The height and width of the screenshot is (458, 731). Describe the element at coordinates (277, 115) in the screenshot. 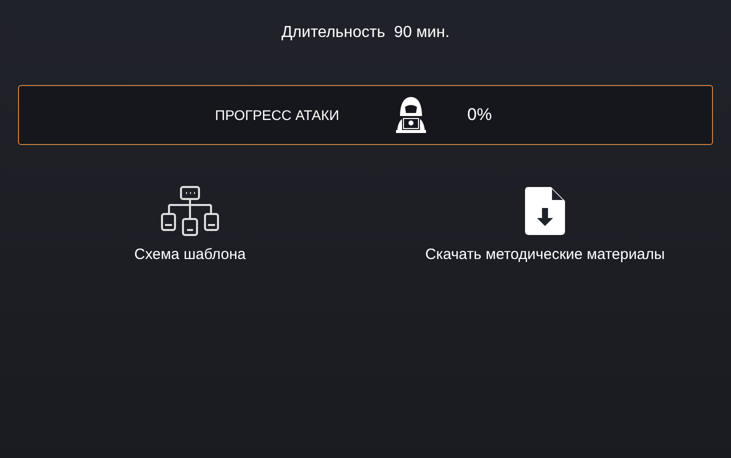

I see `progress-label: ПРОГРЕСС АТАКИ` at that location.